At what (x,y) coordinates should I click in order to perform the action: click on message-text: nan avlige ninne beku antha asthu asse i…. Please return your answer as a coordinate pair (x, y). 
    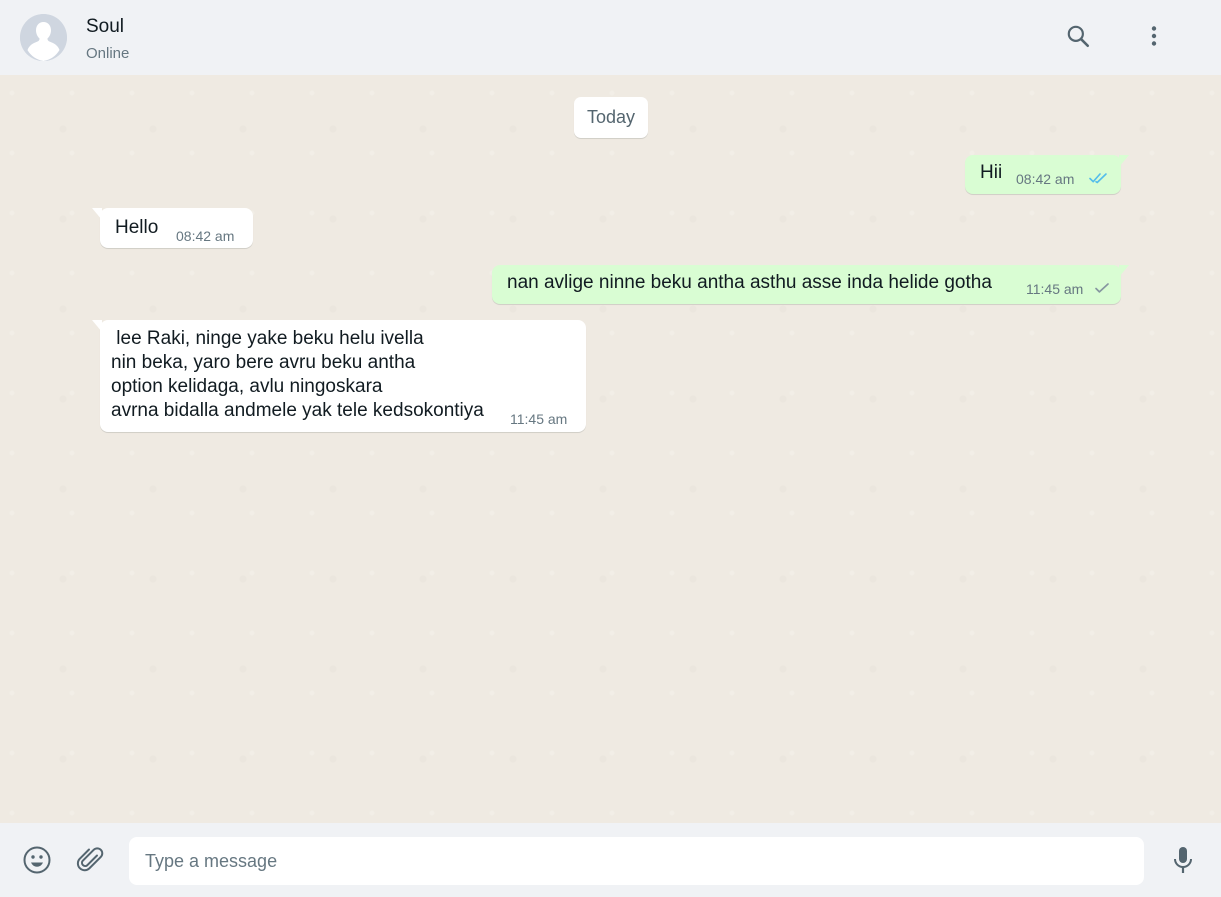
    Looking at the image, I should click on (749, 282).